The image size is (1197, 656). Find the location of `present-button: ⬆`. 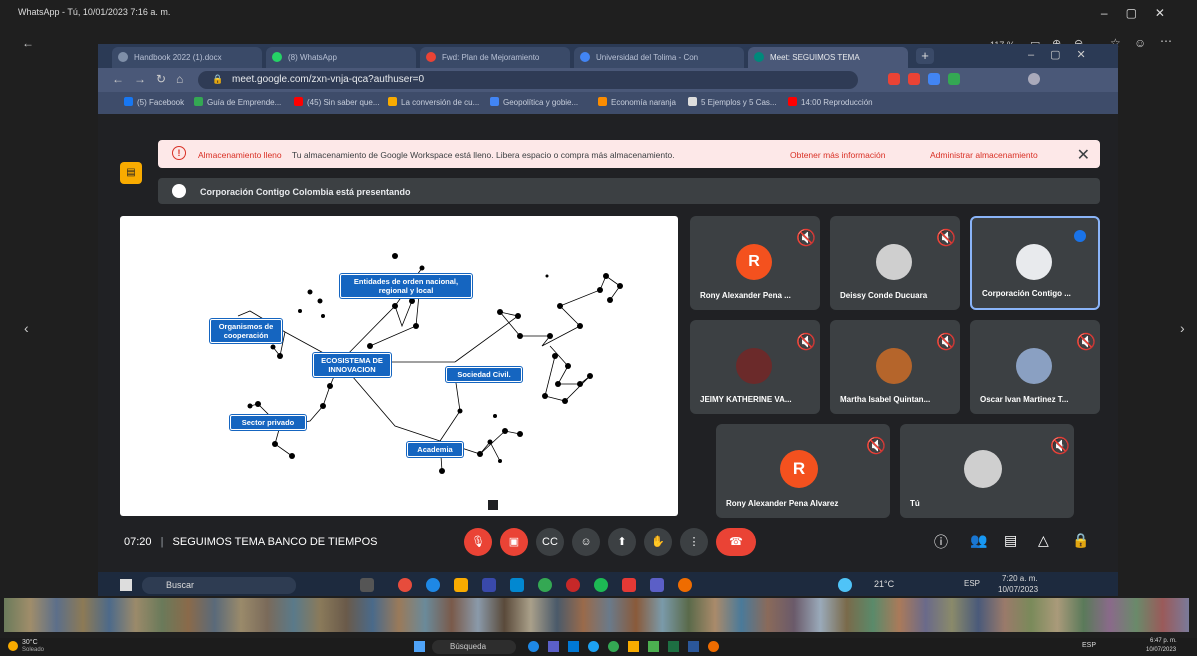

present-button: ⬆ is located at coordinates (622, 542).